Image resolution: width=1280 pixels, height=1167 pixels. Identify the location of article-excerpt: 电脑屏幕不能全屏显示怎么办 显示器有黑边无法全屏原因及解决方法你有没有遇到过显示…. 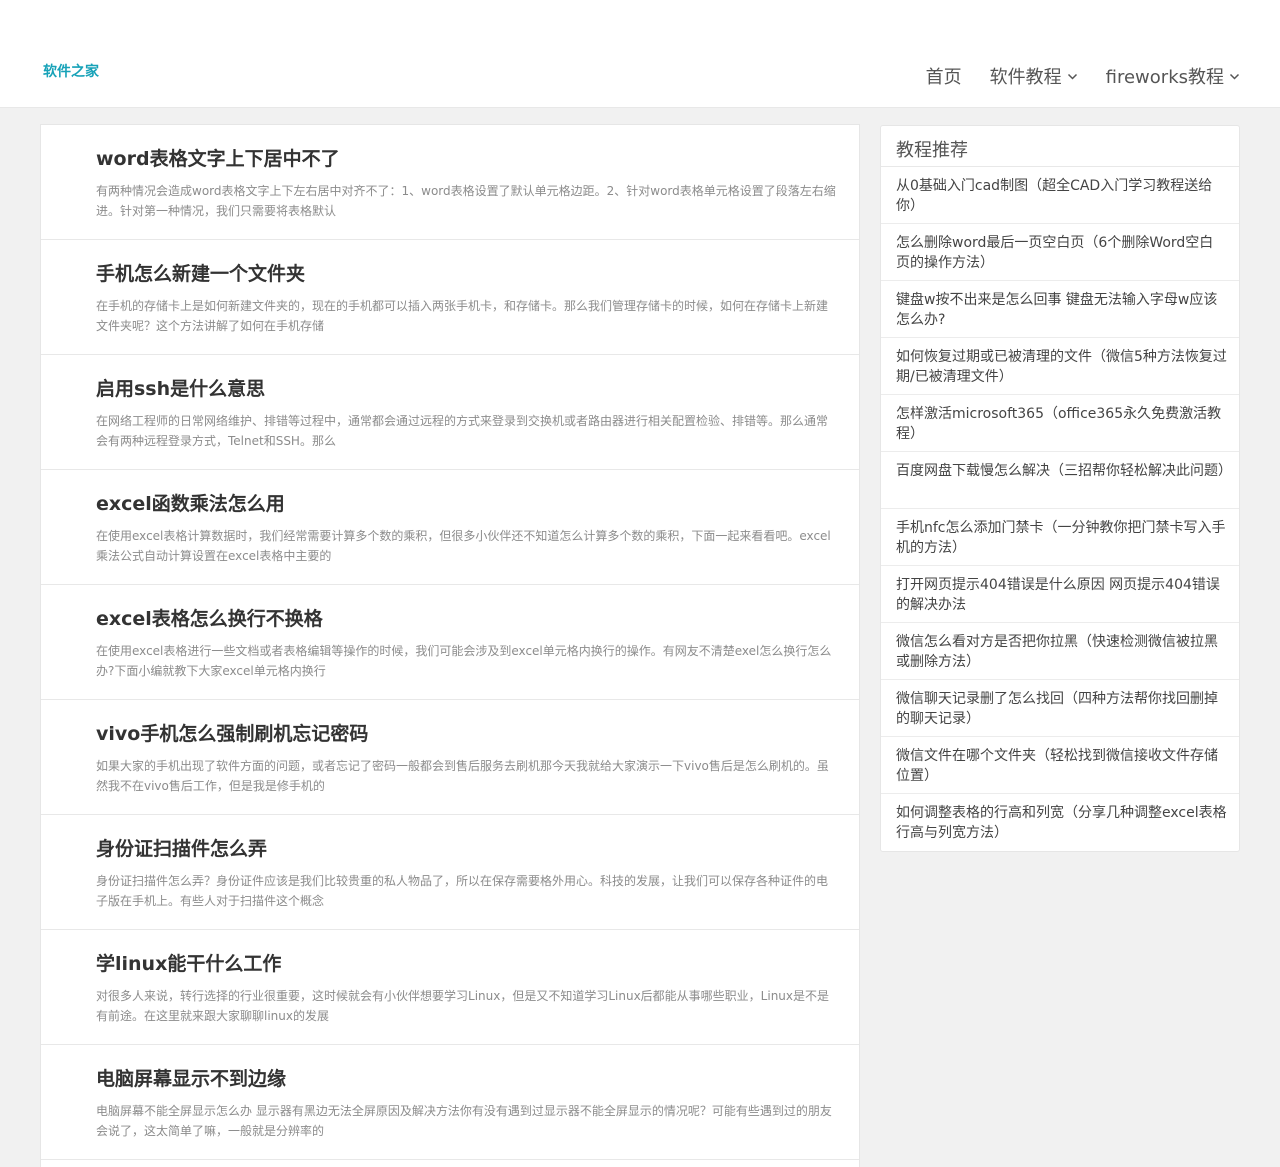
(464, 1121).